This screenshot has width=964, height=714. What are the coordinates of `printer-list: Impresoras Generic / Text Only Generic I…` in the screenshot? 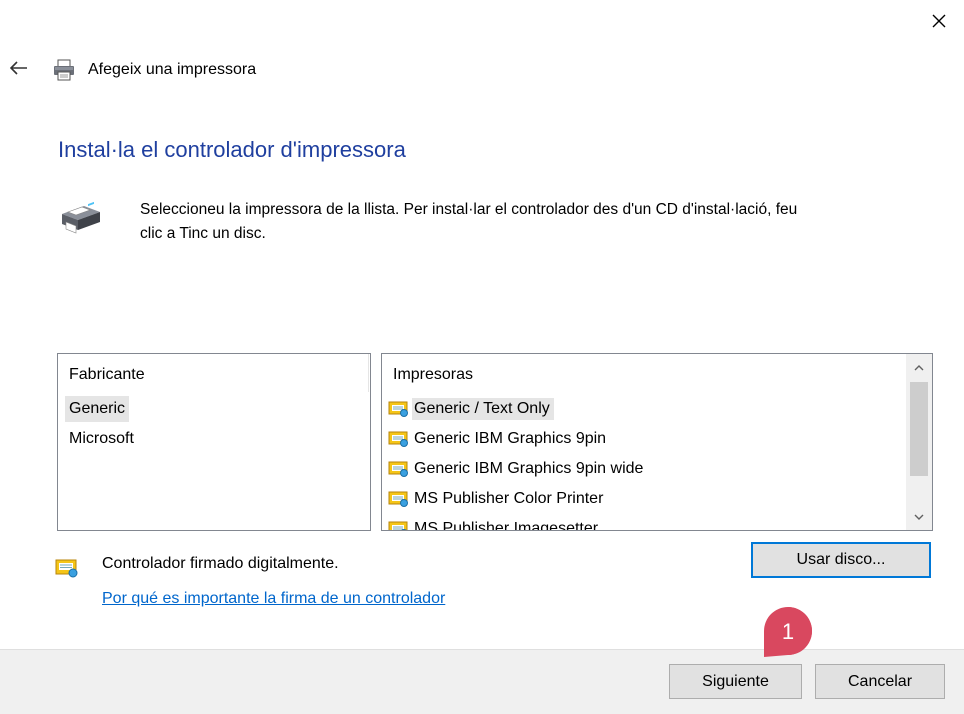 It's located at (657, 442).